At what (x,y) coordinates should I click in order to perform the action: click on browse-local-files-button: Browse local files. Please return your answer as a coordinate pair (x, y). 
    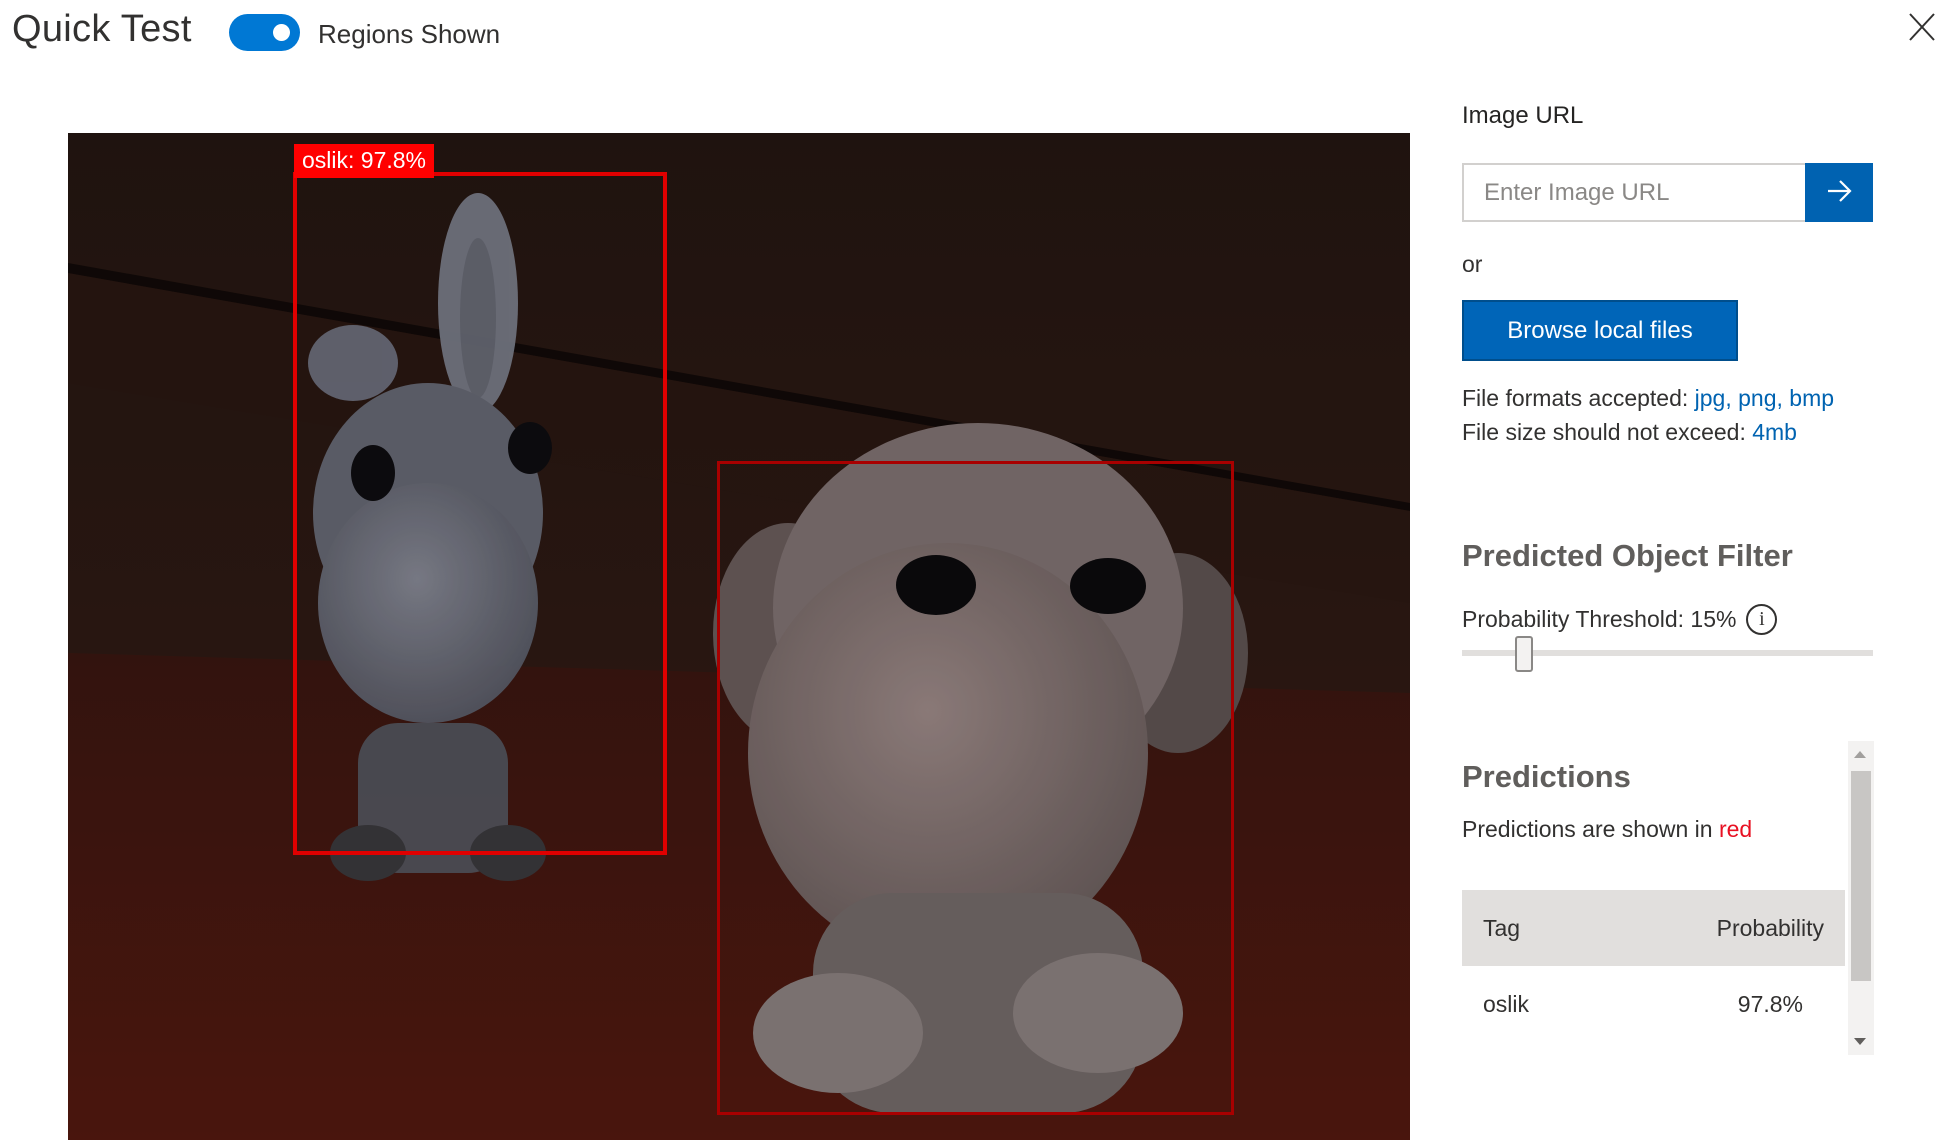
    Looking at the image, I should click on (1600, 330).